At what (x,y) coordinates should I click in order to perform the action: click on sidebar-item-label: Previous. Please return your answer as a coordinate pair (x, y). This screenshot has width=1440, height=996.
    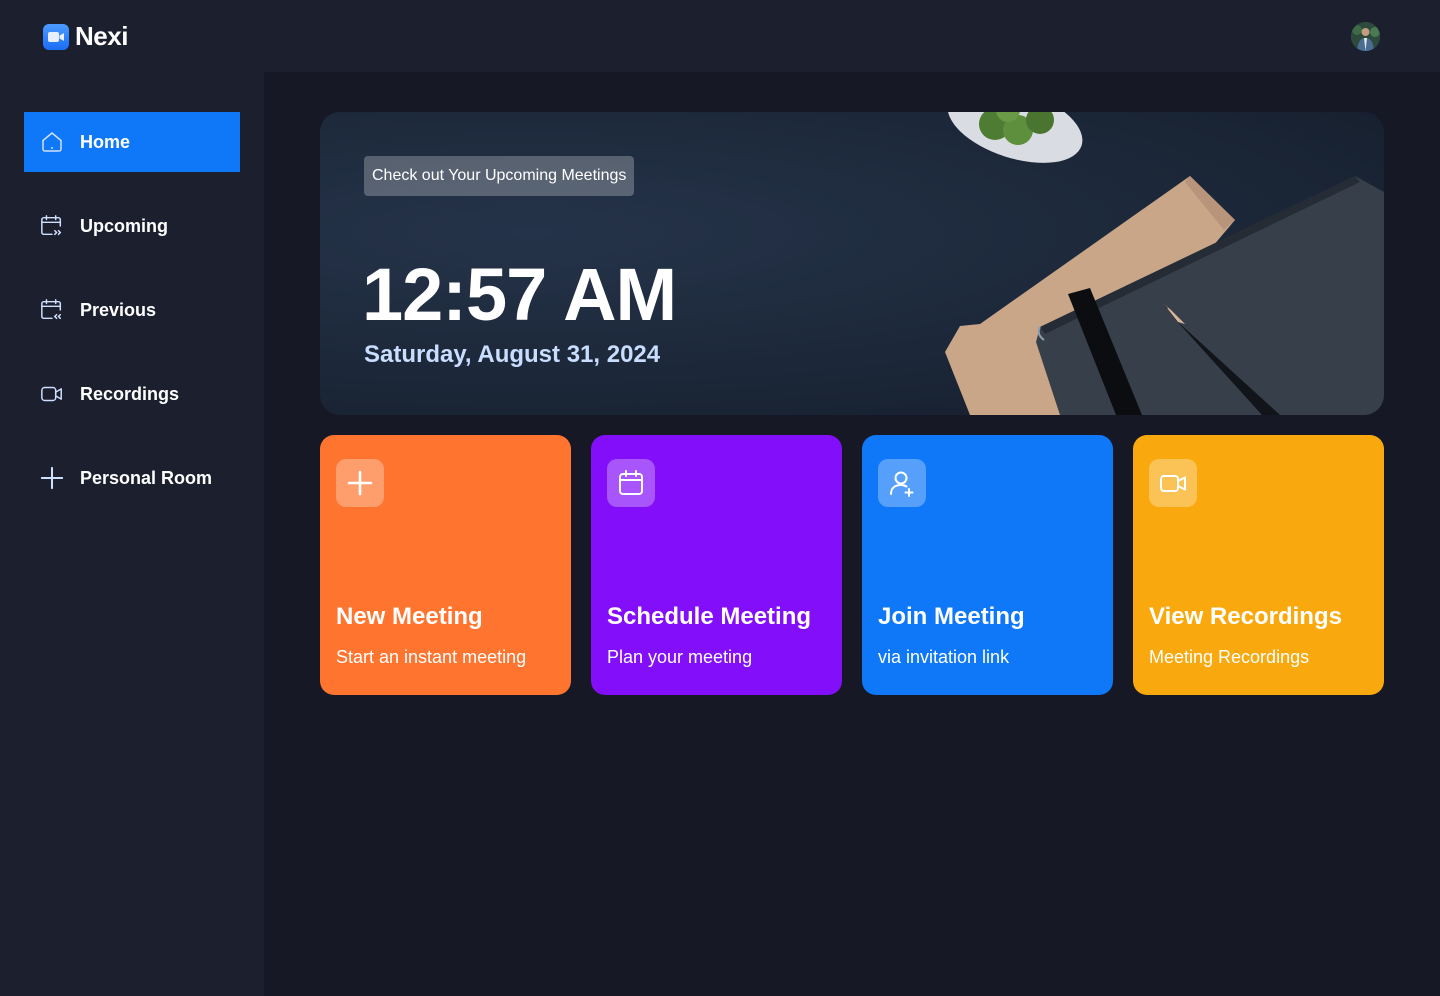
    Looking at the image, I should click on (118, 309).